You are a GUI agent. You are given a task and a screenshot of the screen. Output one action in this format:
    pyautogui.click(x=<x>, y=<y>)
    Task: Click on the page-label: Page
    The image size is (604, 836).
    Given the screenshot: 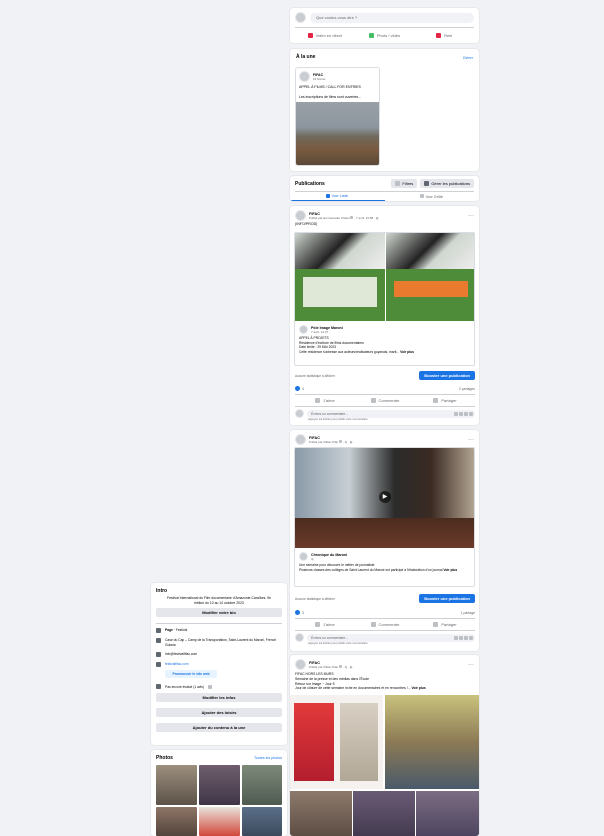 What is the action you would take?
    pyautogui.click(x=169, y=630)
    